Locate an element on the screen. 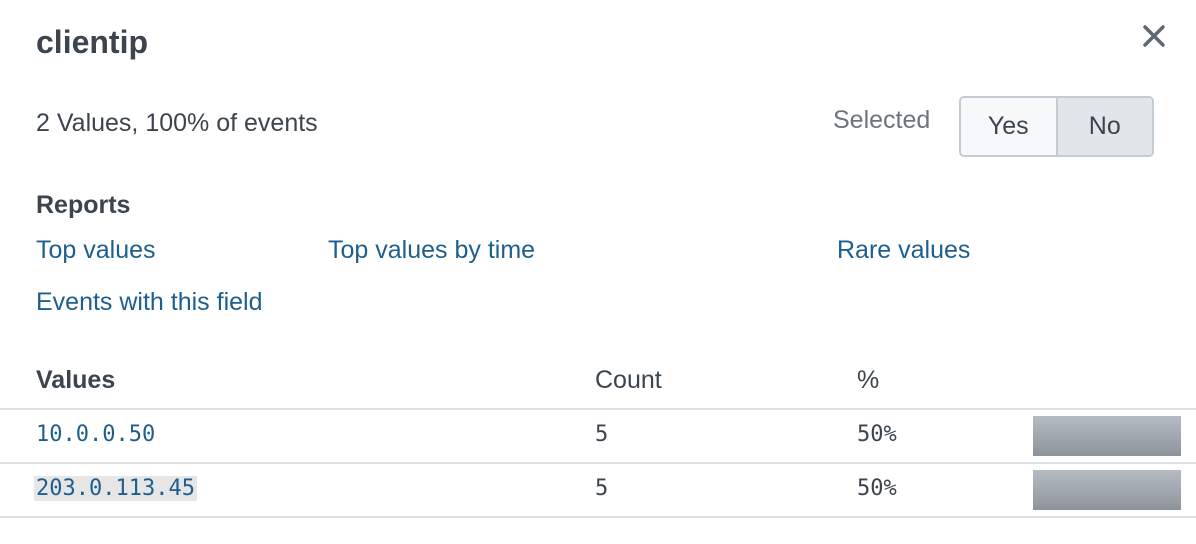 The width and height of the screenshot is (1196, 544). percent-column-header: % is located at coordinates (868, 380).